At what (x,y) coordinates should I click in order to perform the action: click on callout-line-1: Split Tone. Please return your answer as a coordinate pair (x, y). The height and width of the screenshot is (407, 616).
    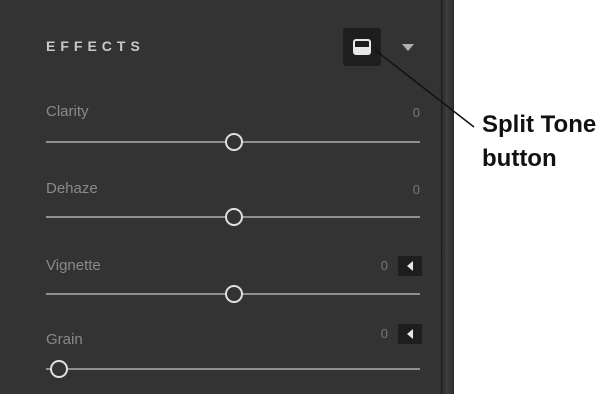
    Looking at the image, I should click on (539, 124).